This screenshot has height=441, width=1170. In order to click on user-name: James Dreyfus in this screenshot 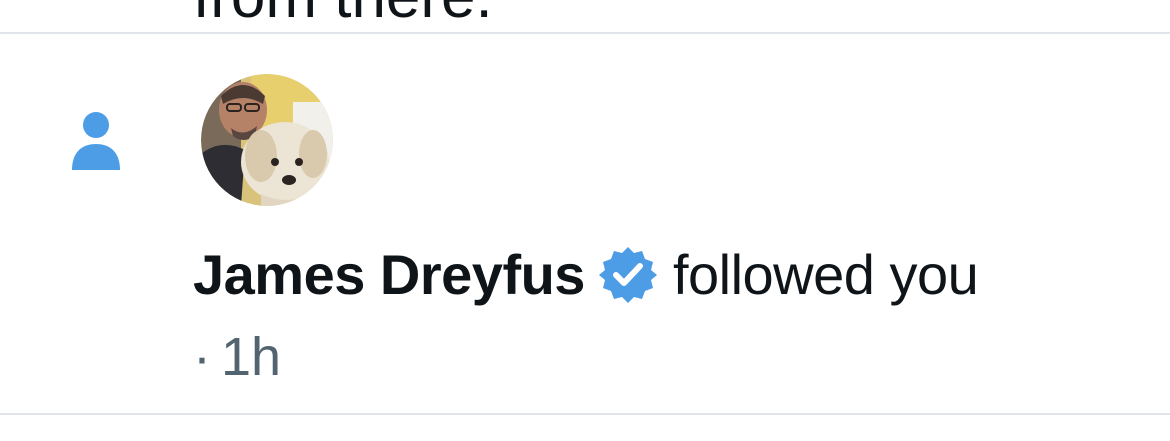, I will do `click(389, 275)`.